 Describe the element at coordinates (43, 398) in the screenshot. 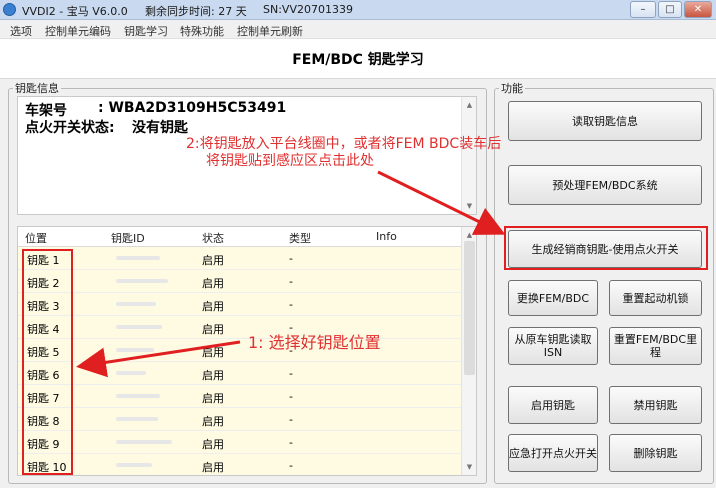

I see `cell-position: 钥匙 7` at that location.